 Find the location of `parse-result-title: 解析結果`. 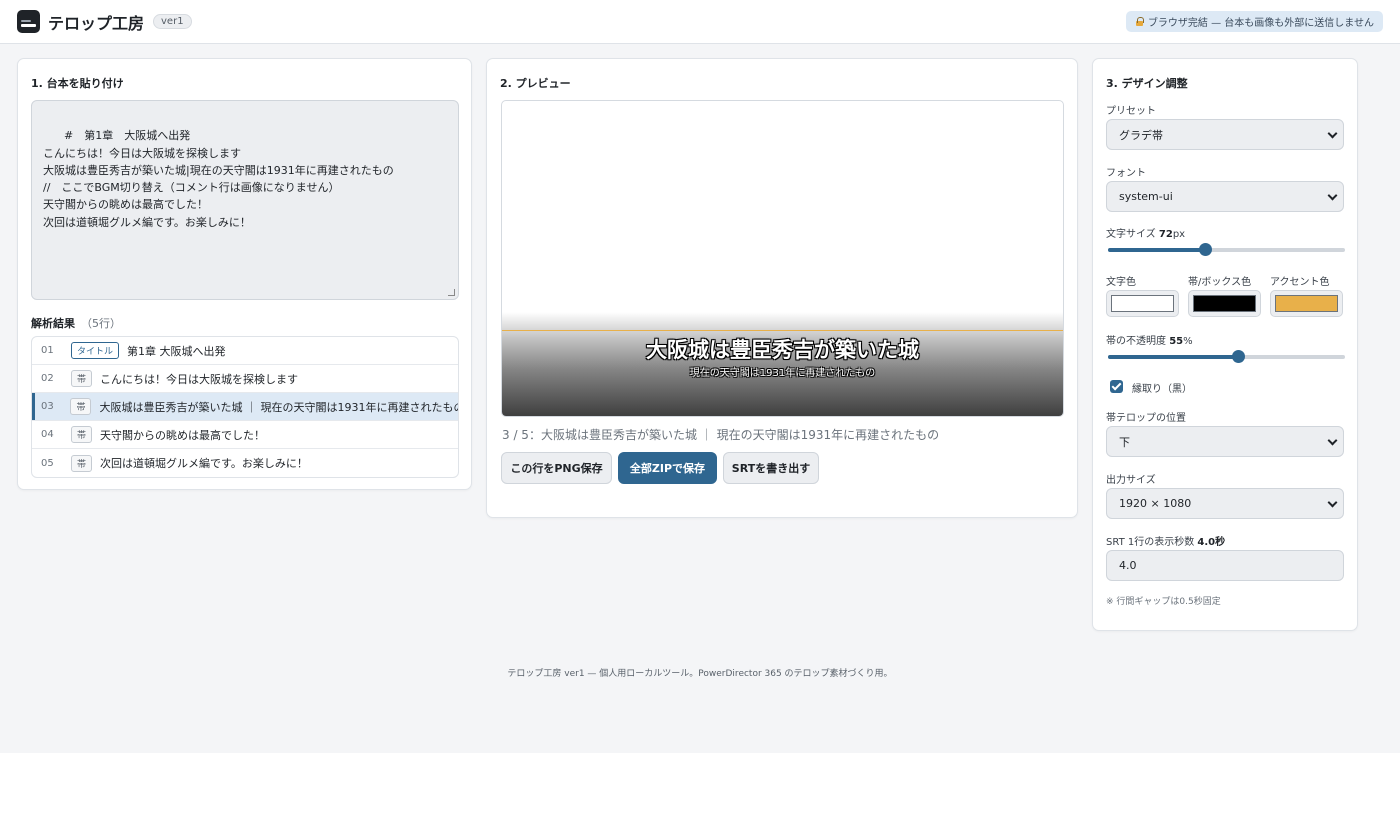

parse-result-title: 解析結果 is located at coordinates (53, 323).